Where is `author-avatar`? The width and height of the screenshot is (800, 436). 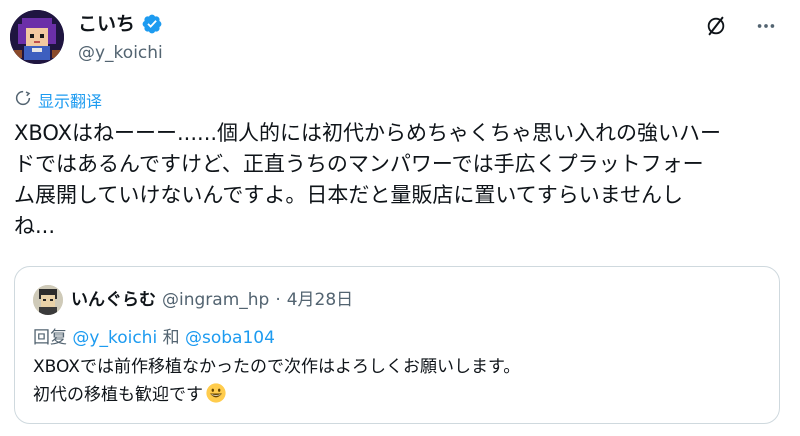 author-avatar is located at coordinates (37, 37).